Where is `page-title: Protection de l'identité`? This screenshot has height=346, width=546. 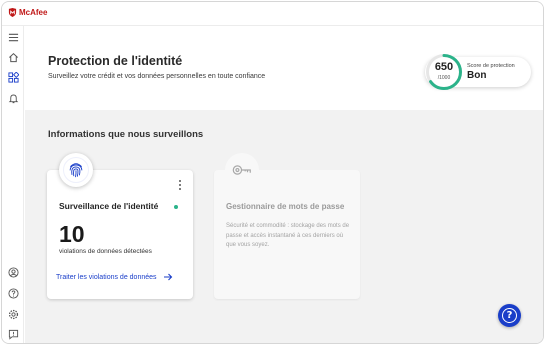
page-title: Protection de l'identité is located at coordinates (115, 61).